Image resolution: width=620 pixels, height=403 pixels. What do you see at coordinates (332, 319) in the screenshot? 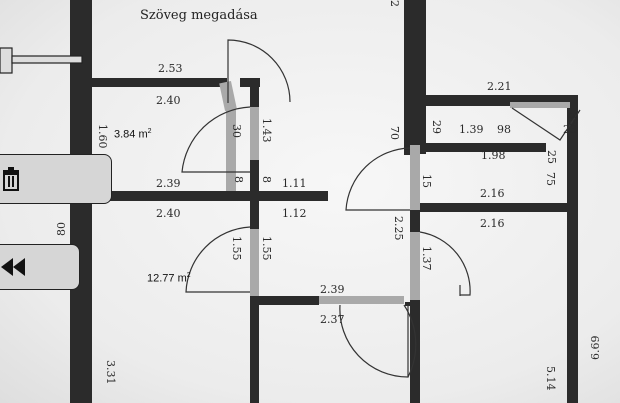
I see `dimension-label: 2.37` at bounding box center [332, 319].